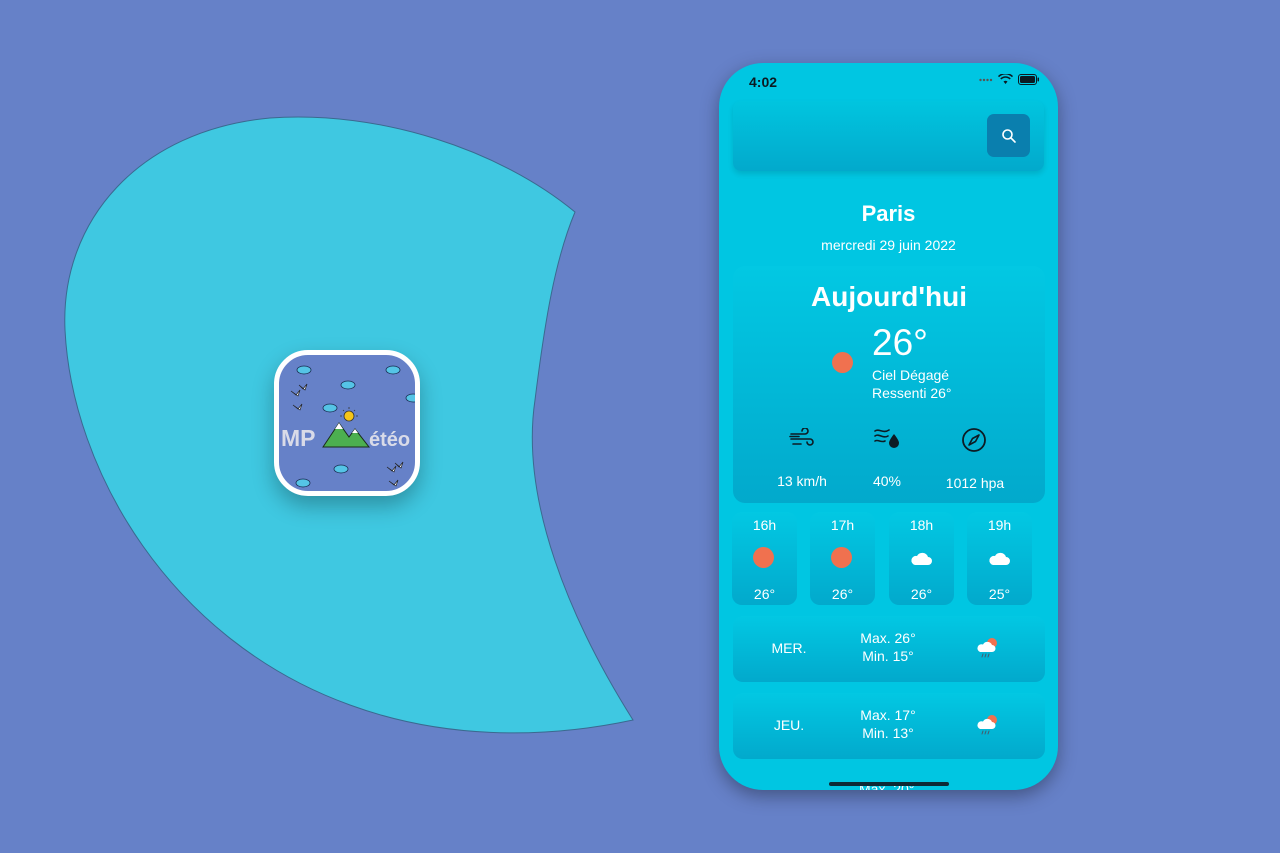  I want to click on hourly-card: 19h 25°, so click(999, 558).